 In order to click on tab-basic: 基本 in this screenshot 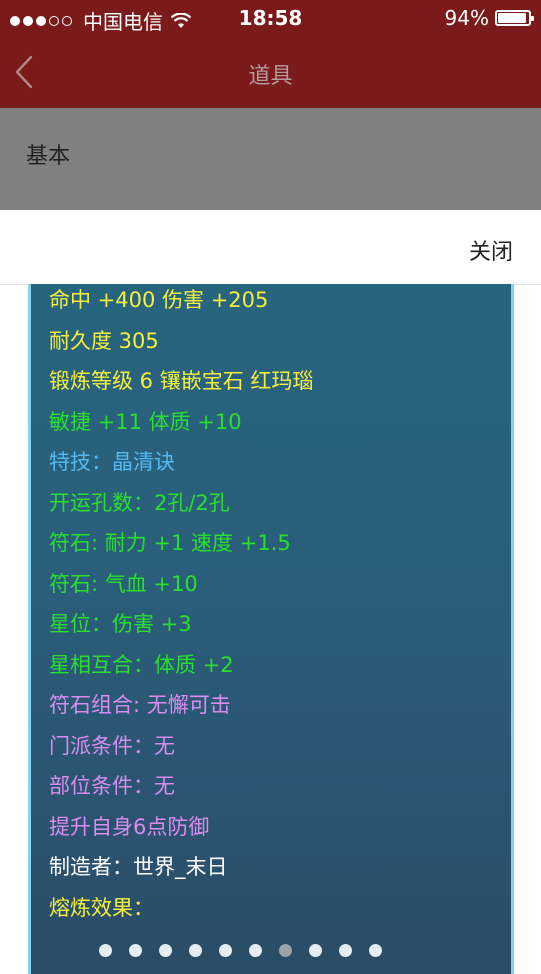, I will do `click(48, 154)`.